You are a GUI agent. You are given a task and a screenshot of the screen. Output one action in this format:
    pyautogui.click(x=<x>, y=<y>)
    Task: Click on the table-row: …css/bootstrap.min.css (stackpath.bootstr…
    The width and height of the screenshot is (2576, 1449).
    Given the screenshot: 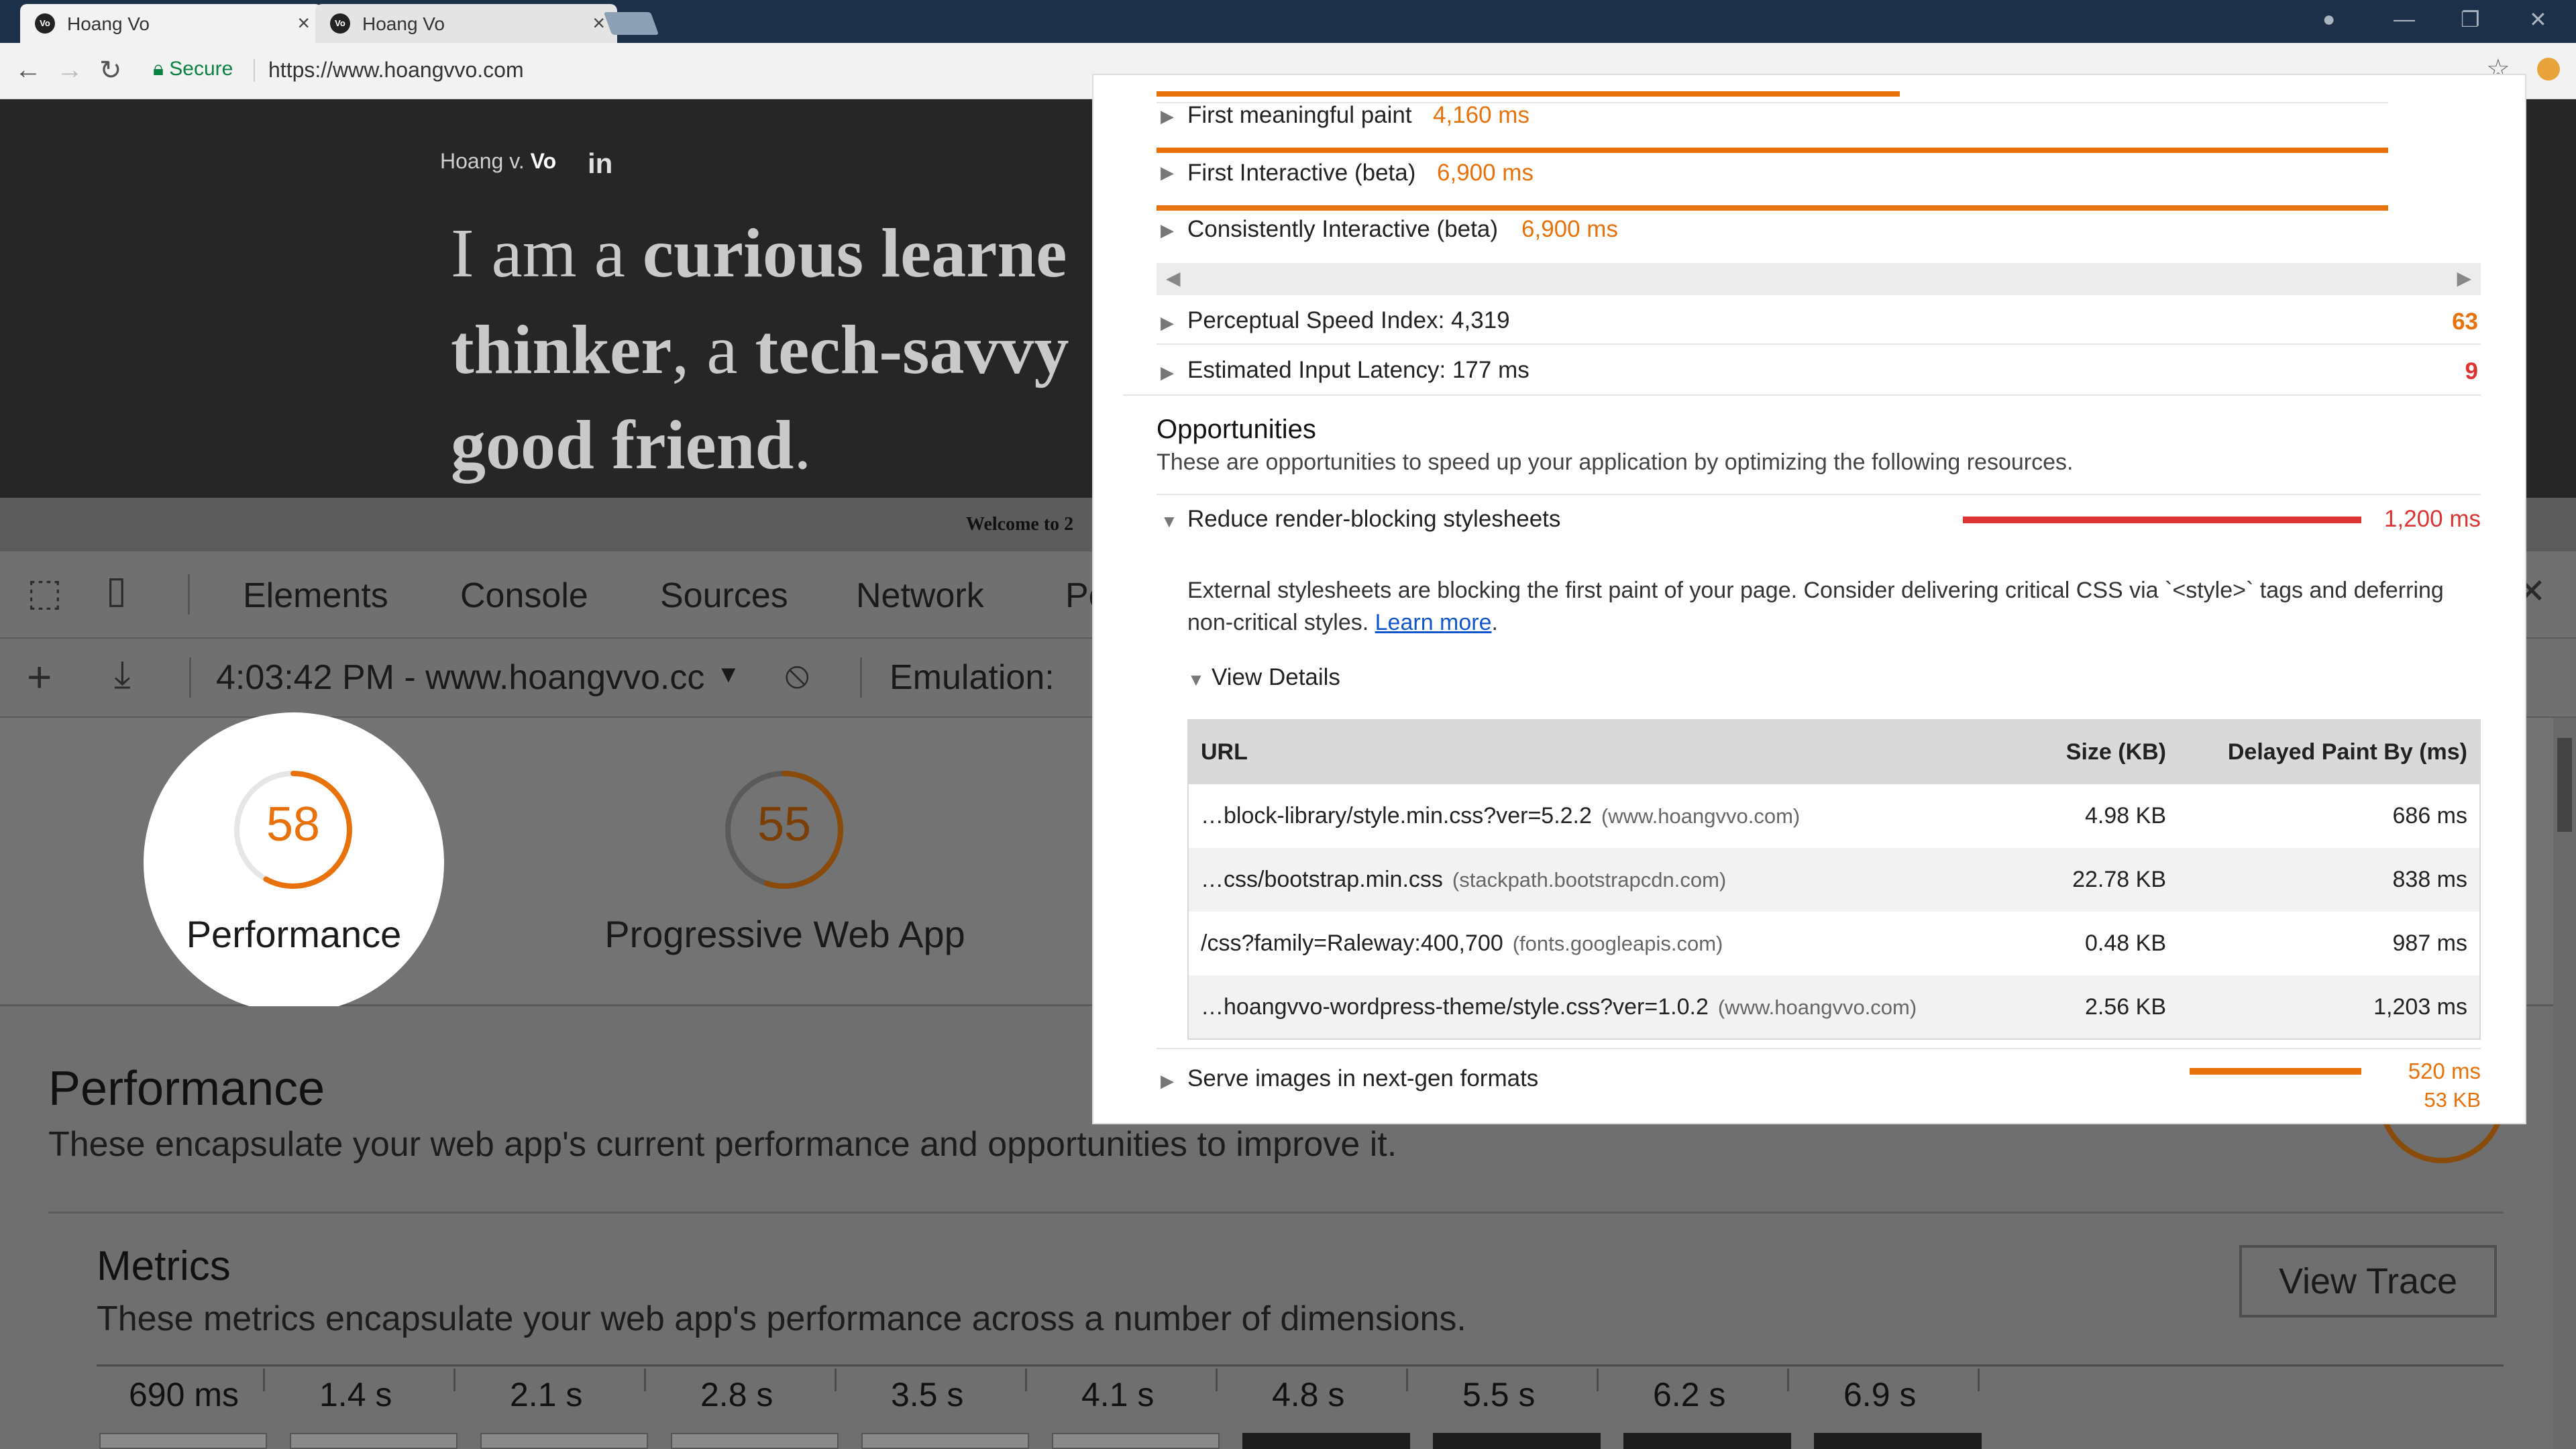 What is the action you would take?
    pyautogui.click(x=1834, y=880)
    